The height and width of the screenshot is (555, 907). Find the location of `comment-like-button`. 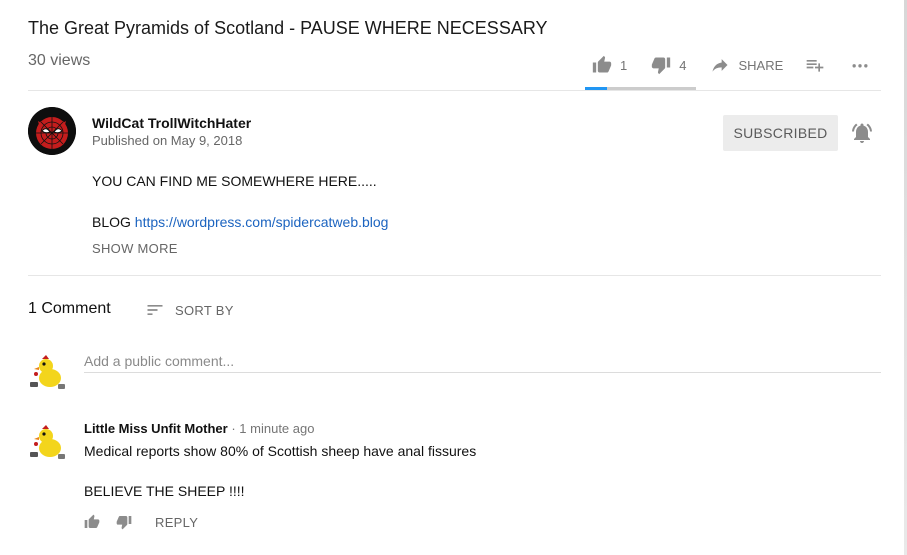

comment-like-button is located at coordinates (92, 522).